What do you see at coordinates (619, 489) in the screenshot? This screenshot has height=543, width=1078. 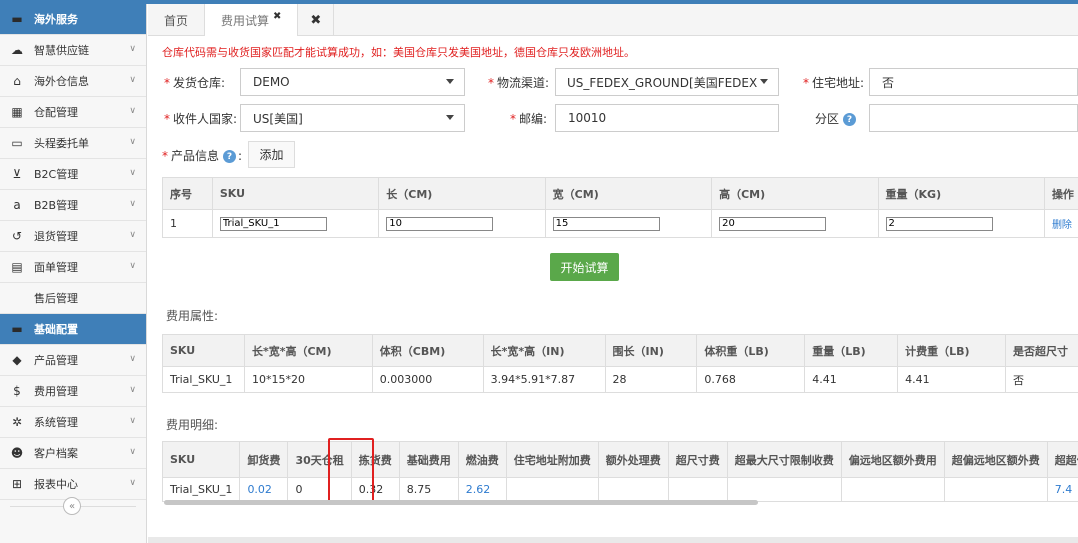 I see `table-row: Trial_SKU_1 0.02 0 0.32 8.75 2.62 7.4` at bounding box center [619, 489].